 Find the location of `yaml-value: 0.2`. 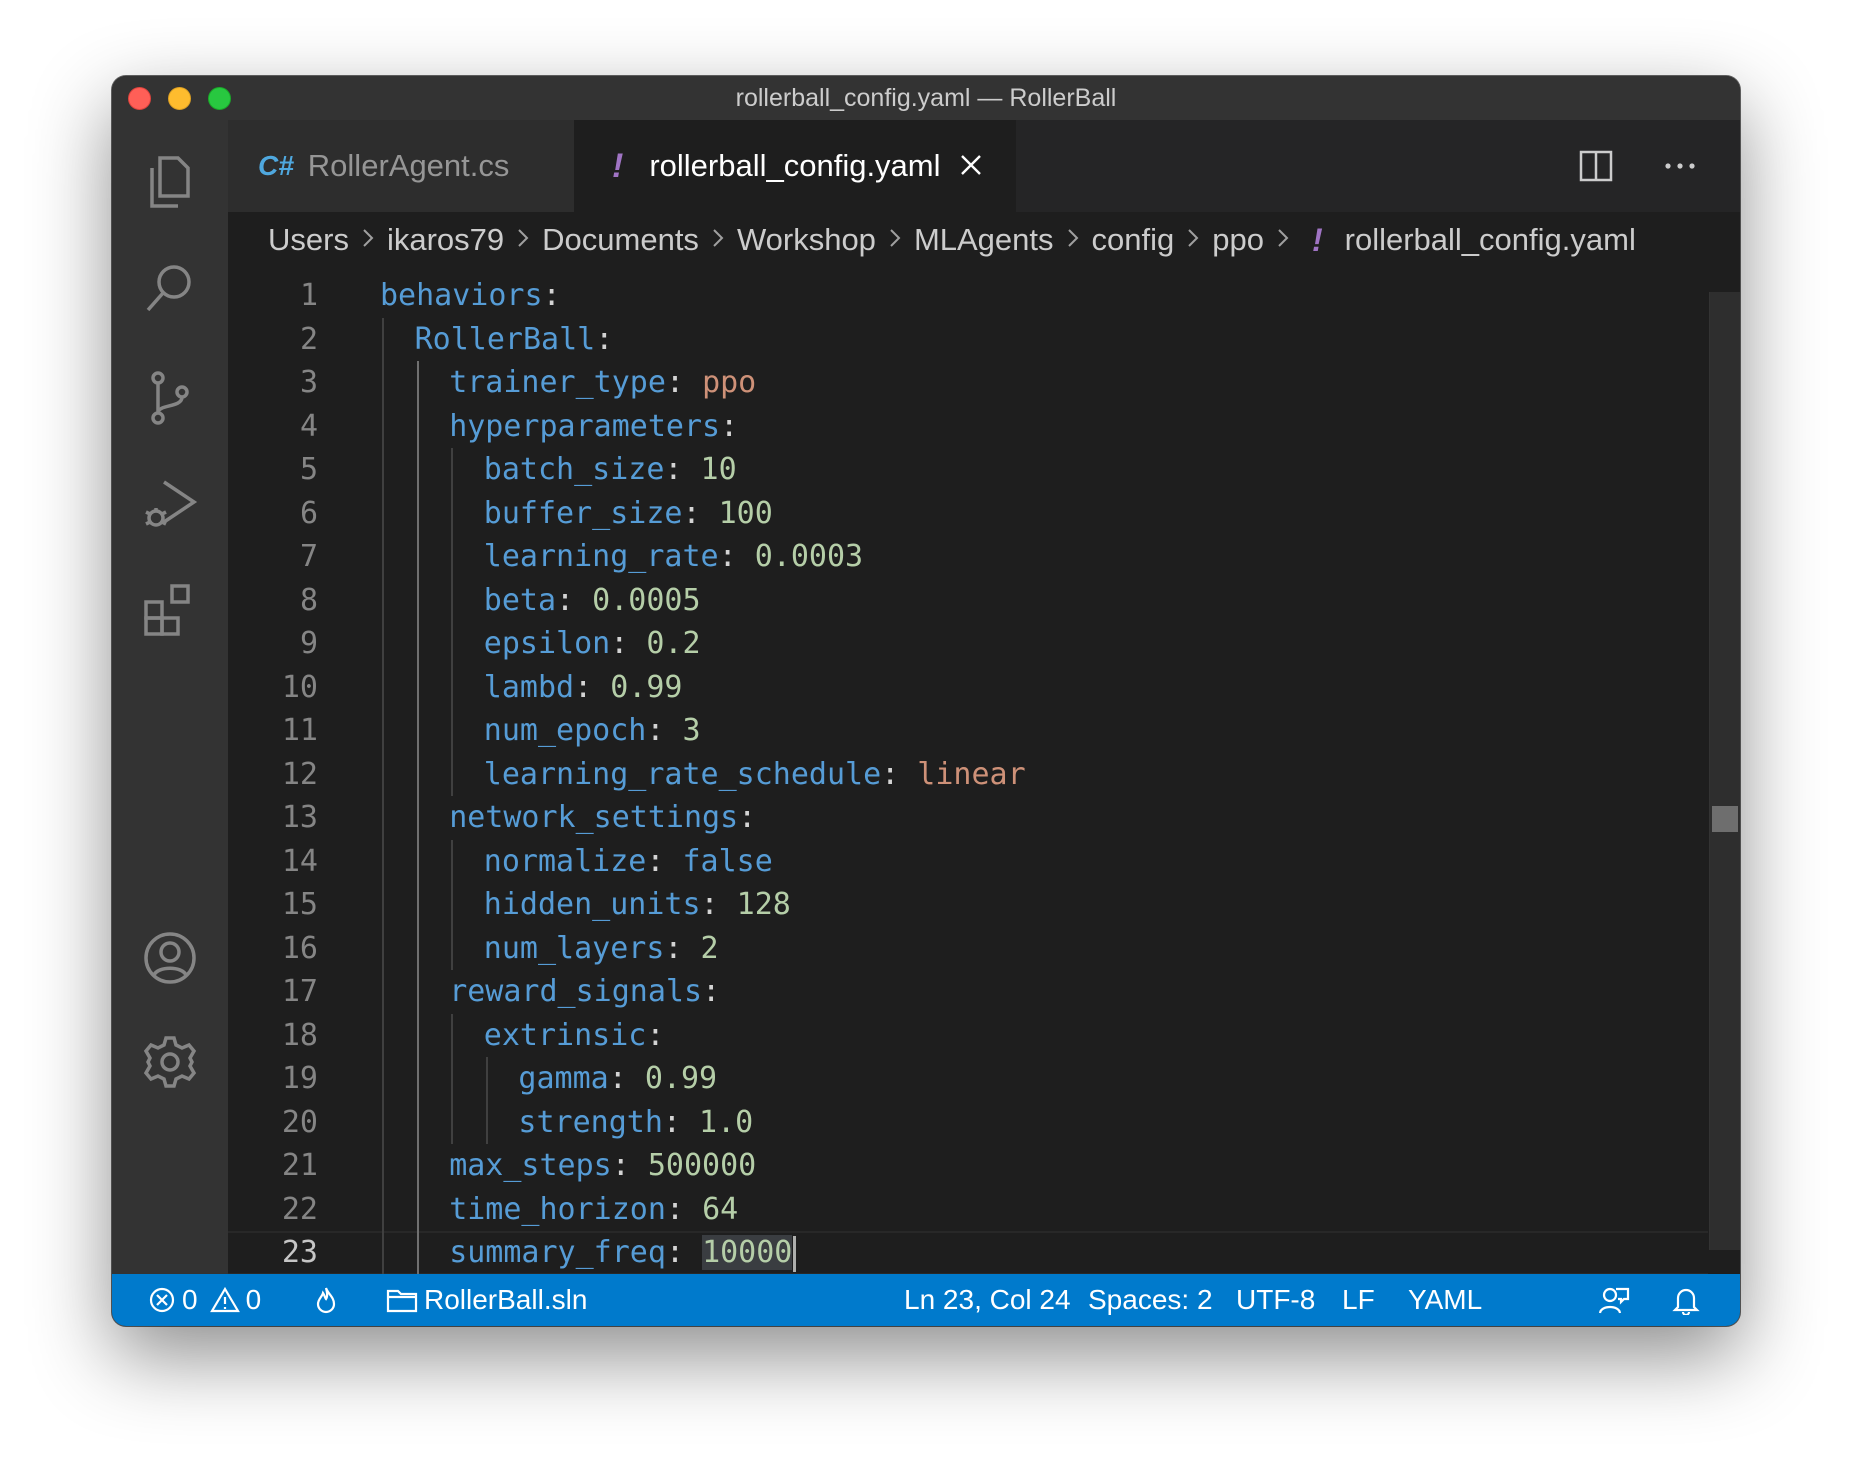

yaml-value: 0.2 is located at coordinates (673, 643).